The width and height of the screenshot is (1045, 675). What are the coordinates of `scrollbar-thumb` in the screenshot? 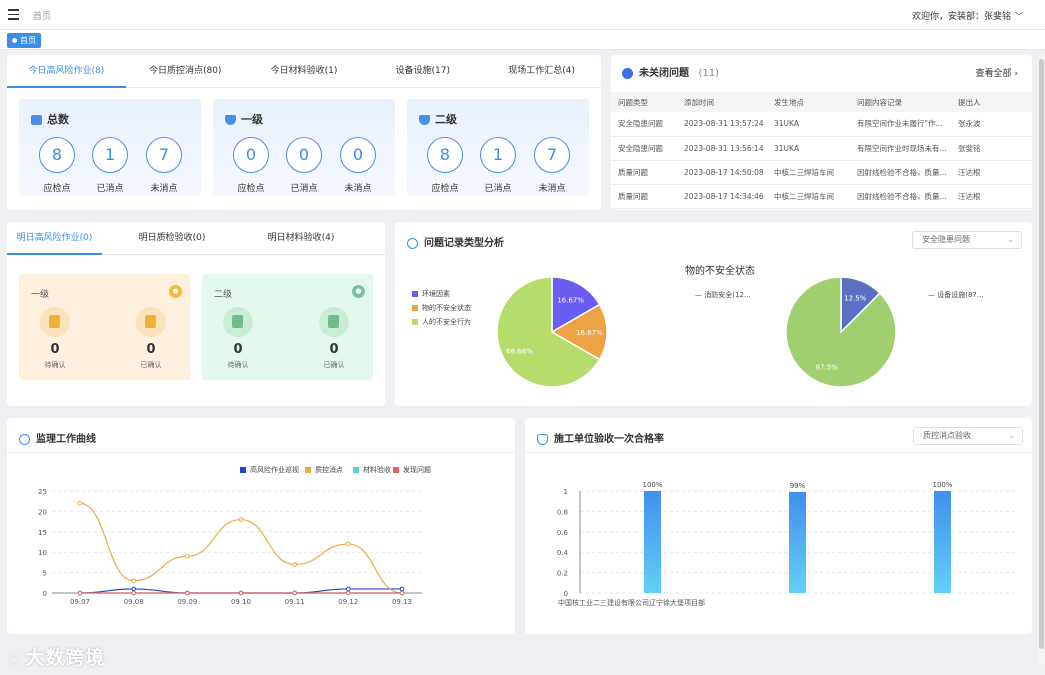 It's located at (1041, 354).